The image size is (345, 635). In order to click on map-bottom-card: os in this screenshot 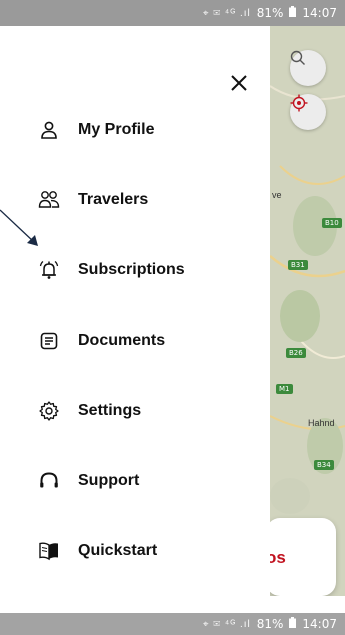, I will do `click(303, 557)`.